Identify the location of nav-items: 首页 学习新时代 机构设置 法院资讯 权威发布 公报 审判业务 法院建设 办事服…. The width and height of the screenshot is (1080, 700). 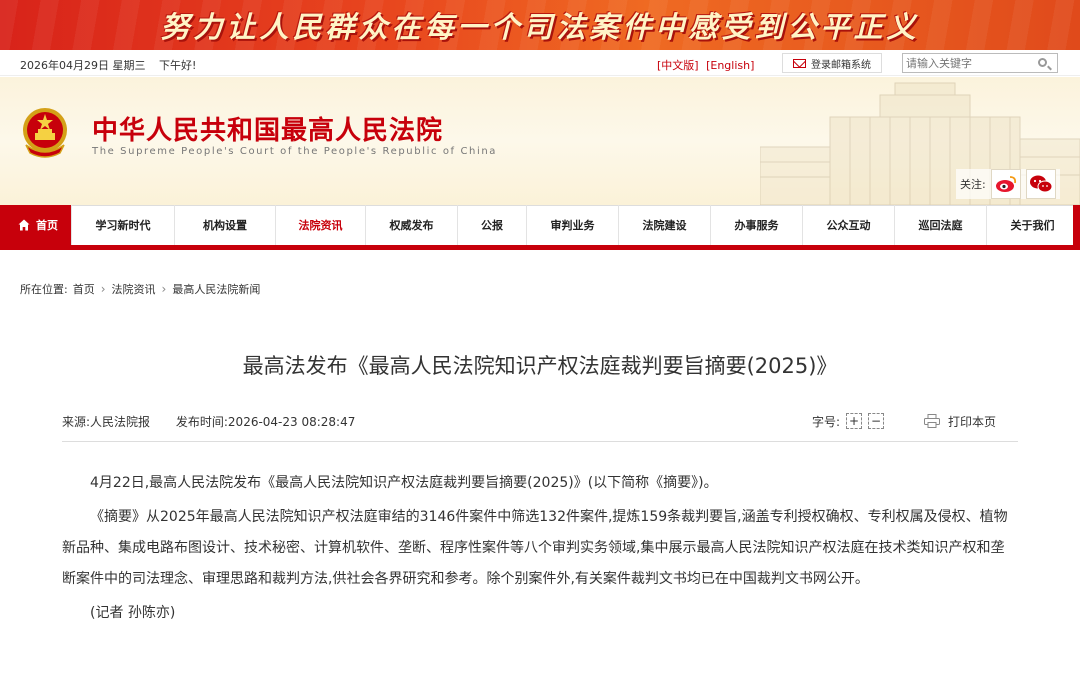
(541, 225).